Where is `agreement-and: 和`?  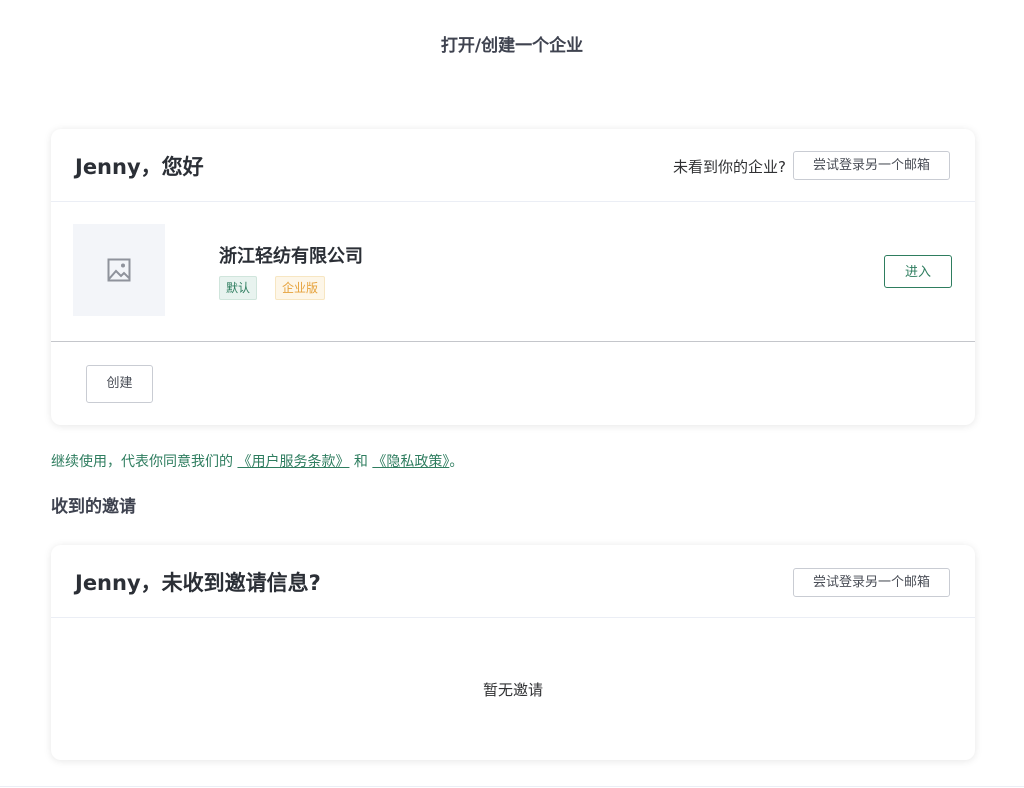 agreement-and: 和 is located at coordinates (360, 462).